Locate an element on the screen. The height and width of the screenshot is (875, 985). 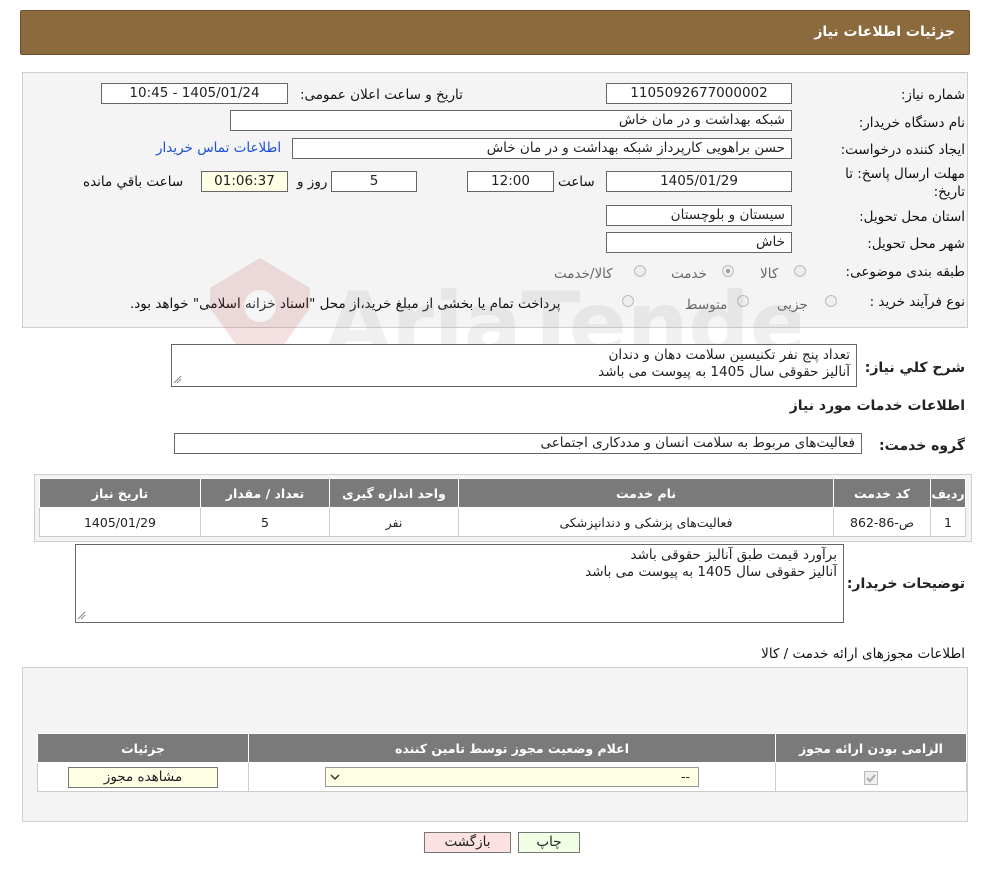
service-group-label: گروه خدمت: is located at coordinates (922, 446).